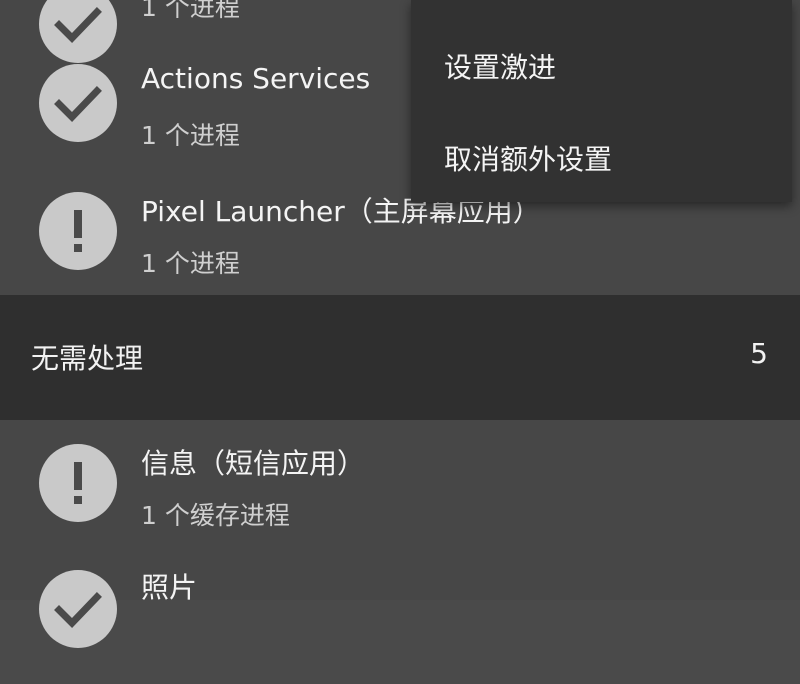  Describe the element at coordinates (759, 353) in the screenshot. I see `section-count: 5` at that location.